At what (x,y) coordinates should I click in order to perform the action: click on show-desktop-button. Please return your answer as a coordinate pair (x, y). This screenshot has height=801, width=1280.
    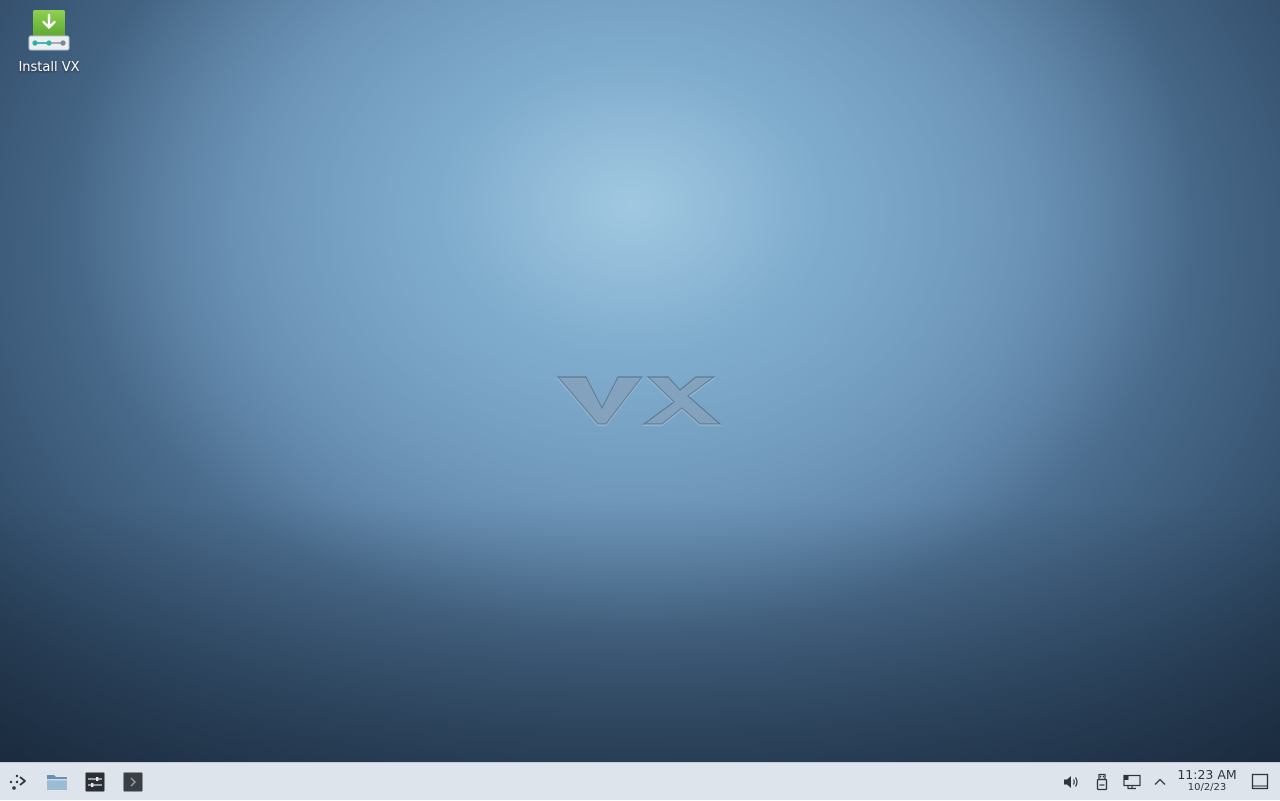
    Looking at the image, I should click on (1260, 782).